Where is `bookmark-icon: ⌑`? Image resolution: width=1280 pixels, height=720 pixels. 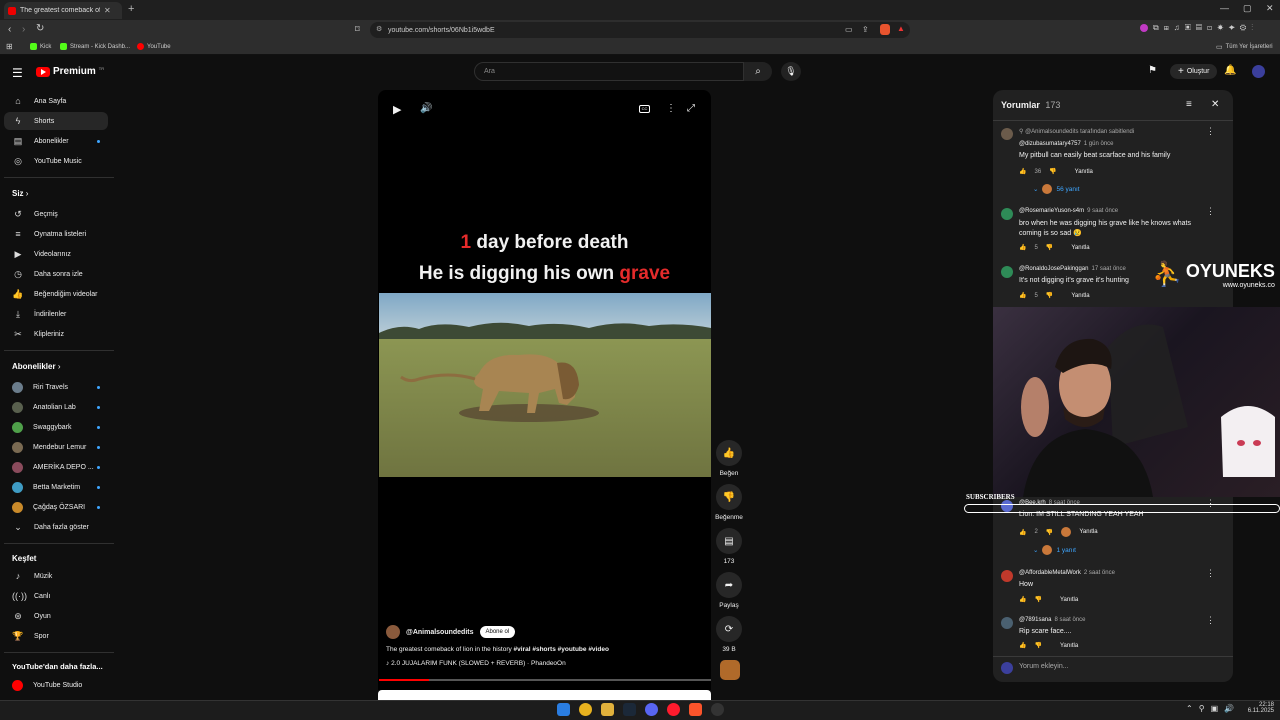 bookmark-icon: ⌑ is located at coordinates (357, 29).